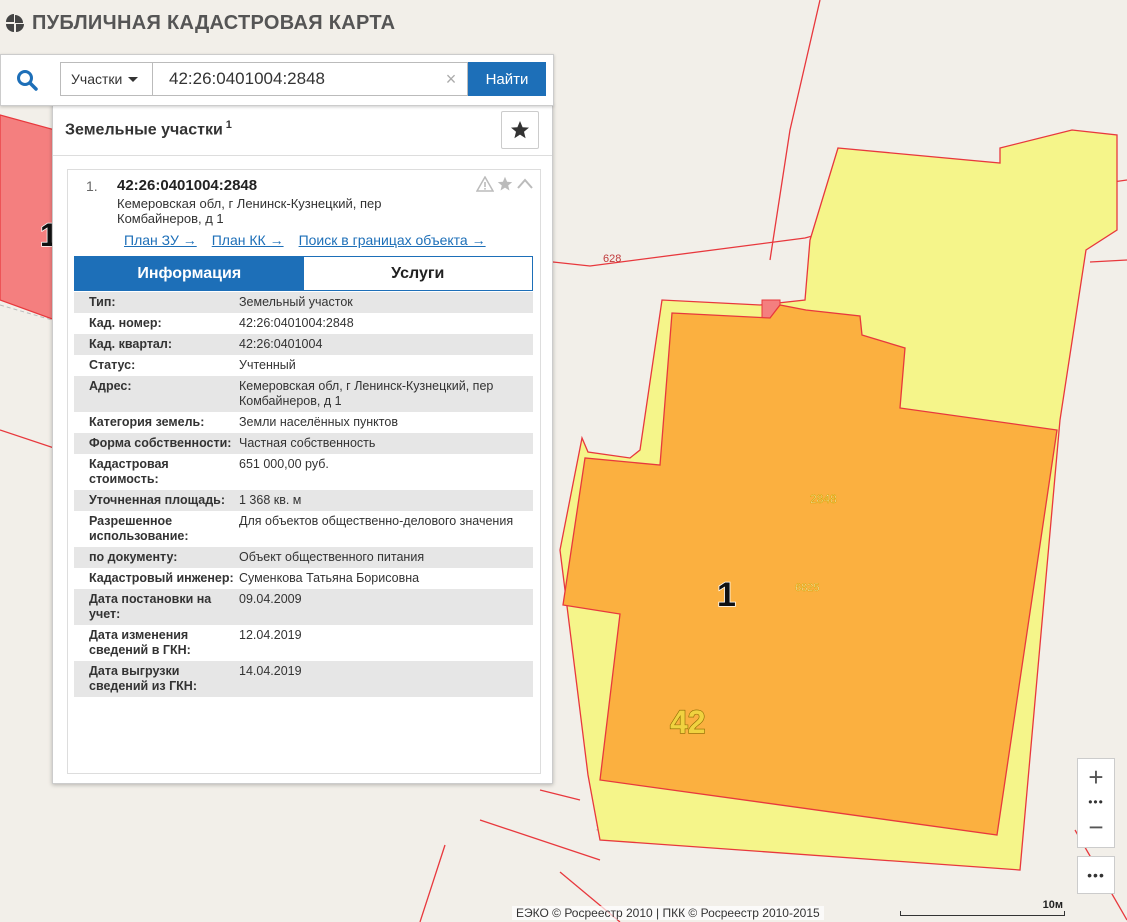  I want to click on info-value: 1 368 кв. м, so click(270, 500).